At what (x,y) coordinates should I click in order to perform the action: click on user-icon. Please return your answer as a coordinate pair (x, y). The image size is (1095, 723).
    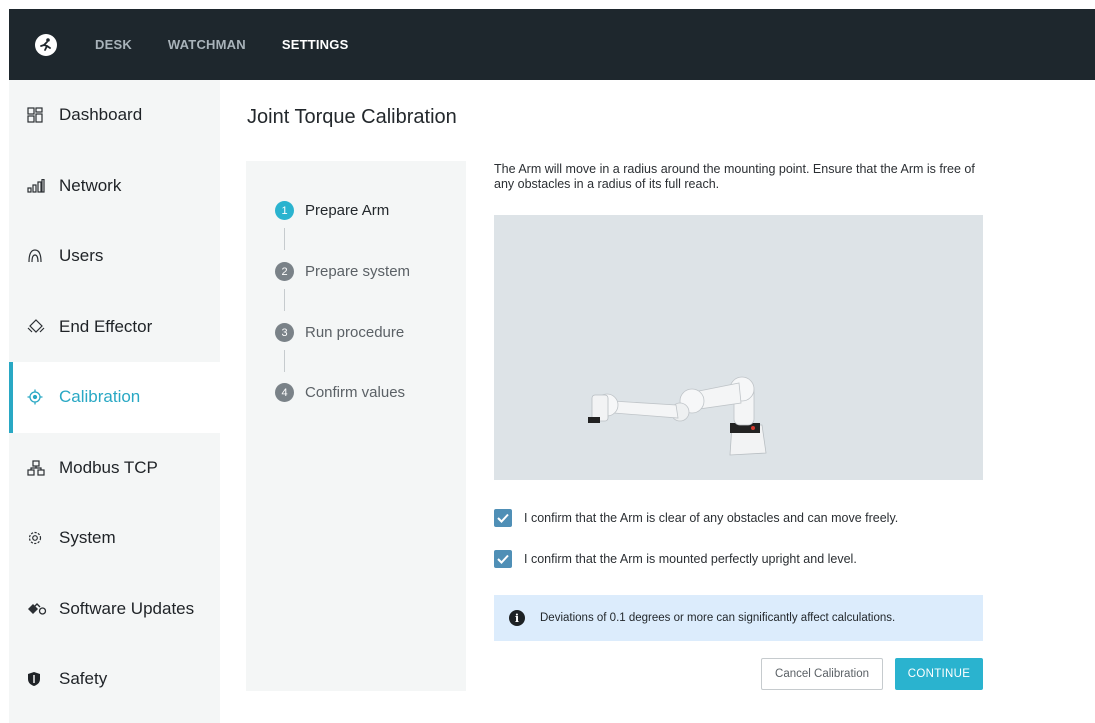
    Looking at the image, I should click on (38, 256).